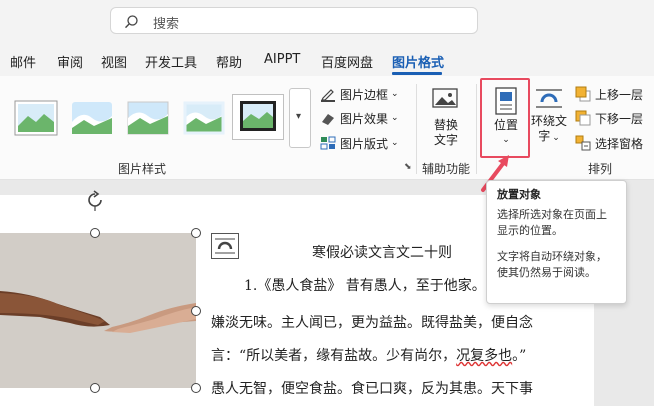 The width and height of the screenshot is (654, 406). What do you see at coordinates (583, 118) in the screenshot?
I see `send-backward-icon` at bounding box center [583, 118].